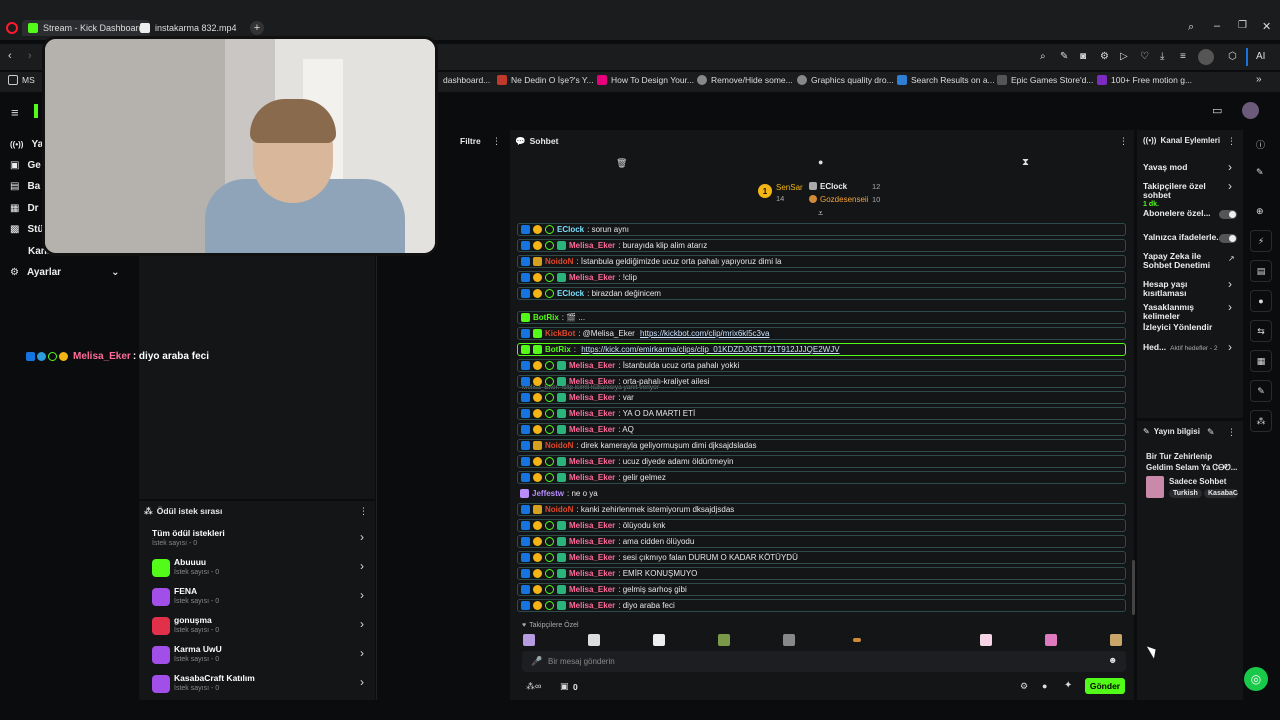 The image size is (1280, 720). Describe the element at coordinates (64, 272) in the screenshot. I see `nav-item-ayarlar: ⚙ Ayarlar ⌄` at that location.